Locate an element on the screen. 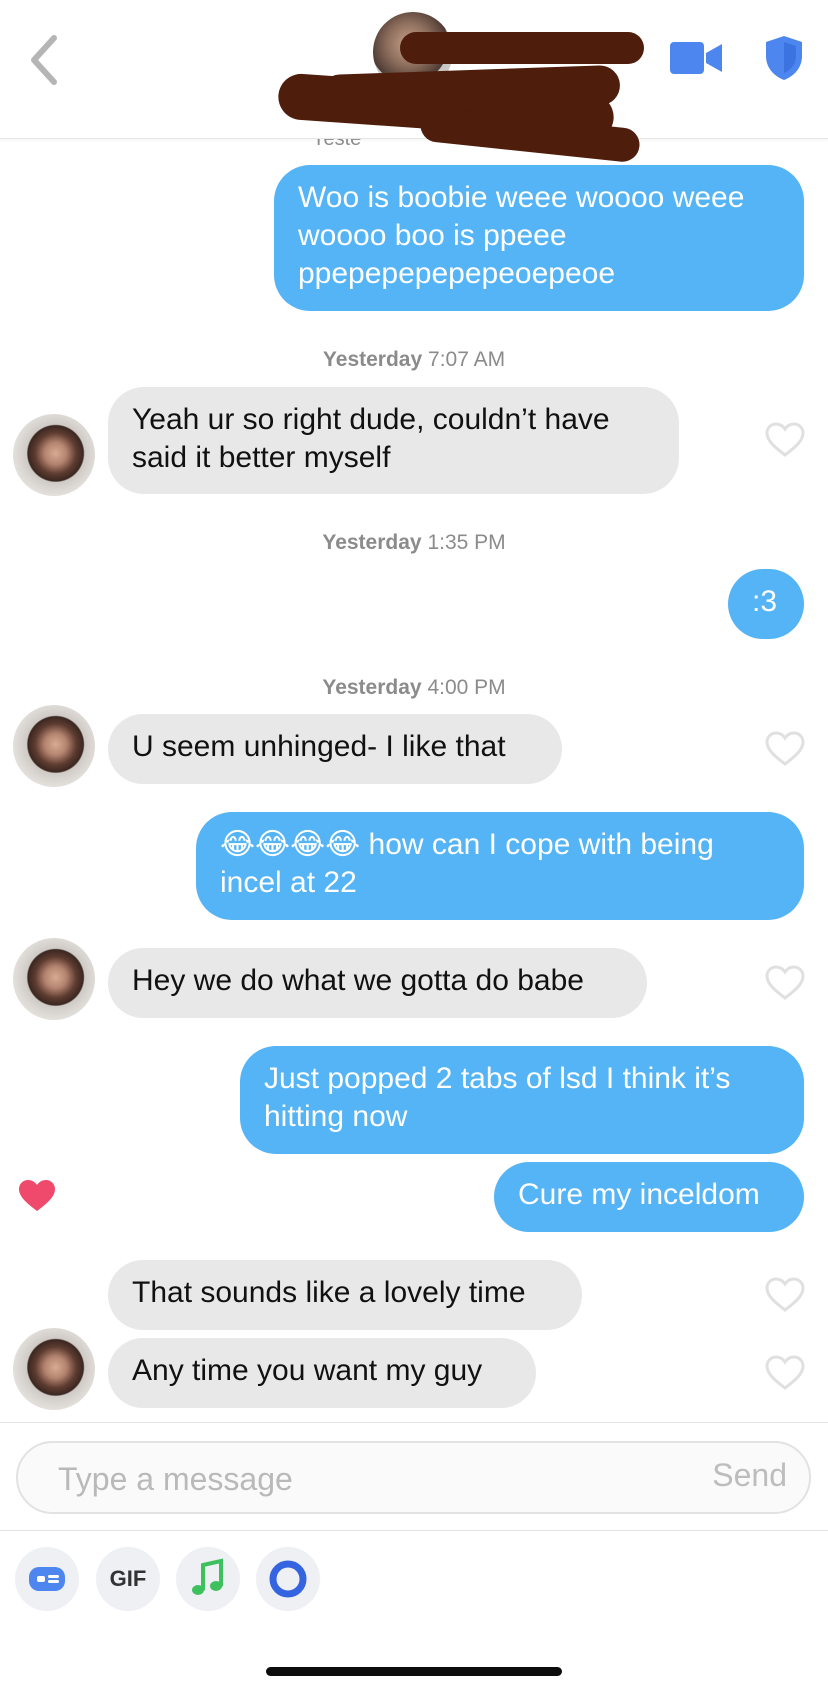 The height and width of the screenshot is (1696, 828). safety-button is located at coordinates (784, 58).